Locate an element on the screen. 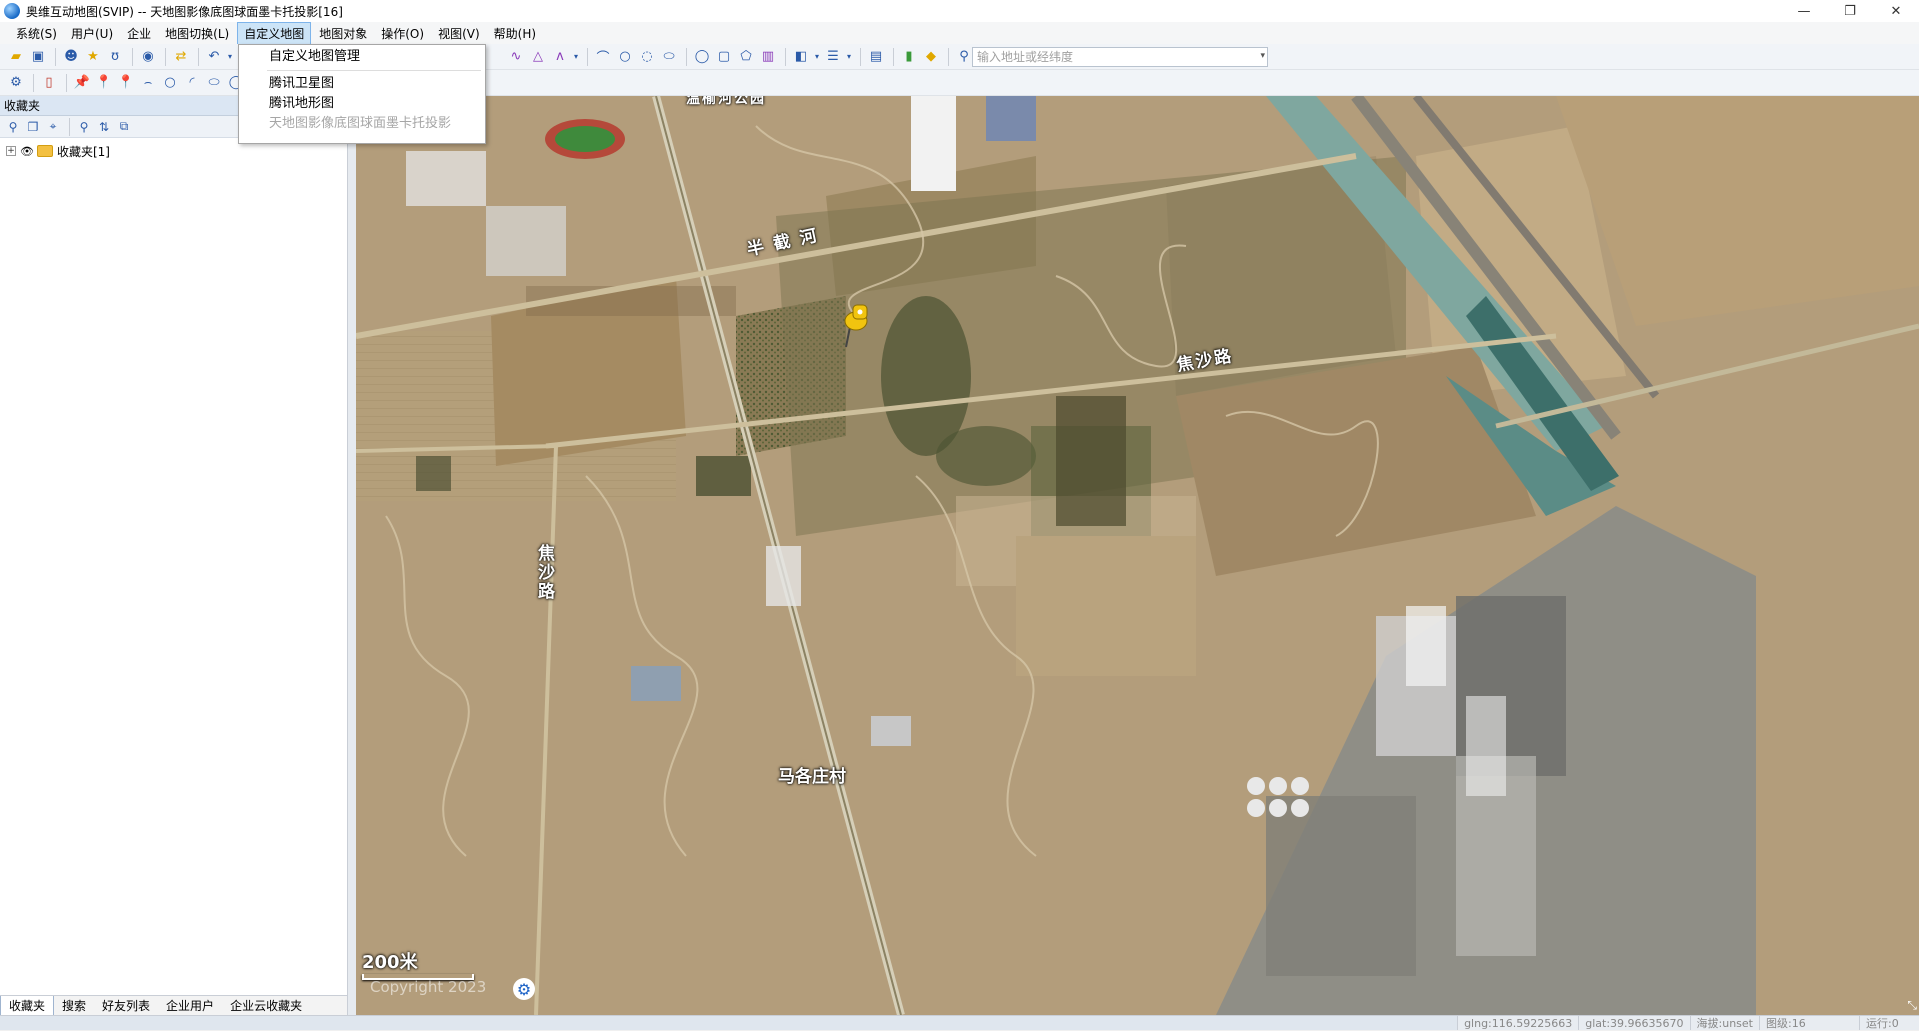  menu-enterprise: 企业 is located at coordinates (139, 33).